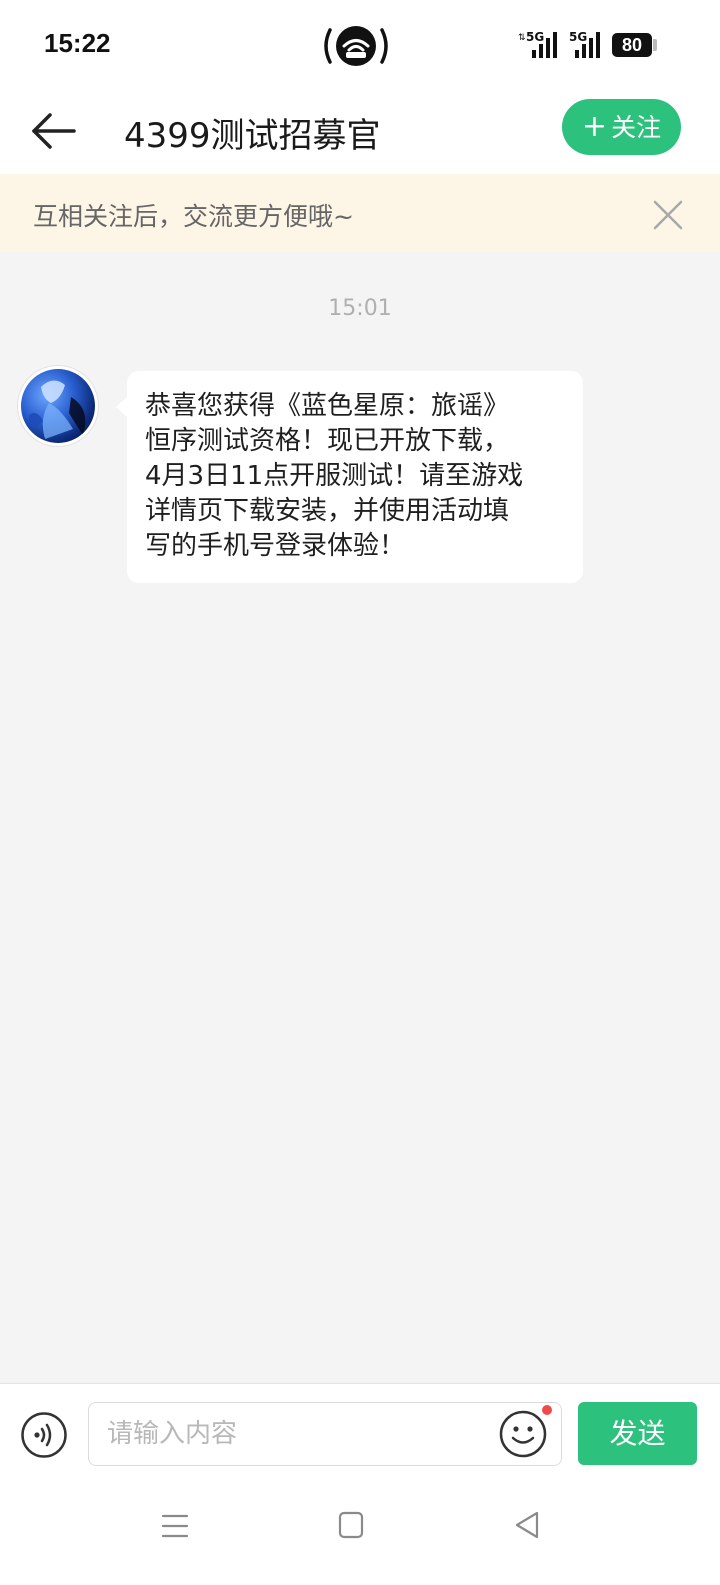 This screenshot has width=720, height=1585. I want to click on plus-icon: +, so click(594, 126).